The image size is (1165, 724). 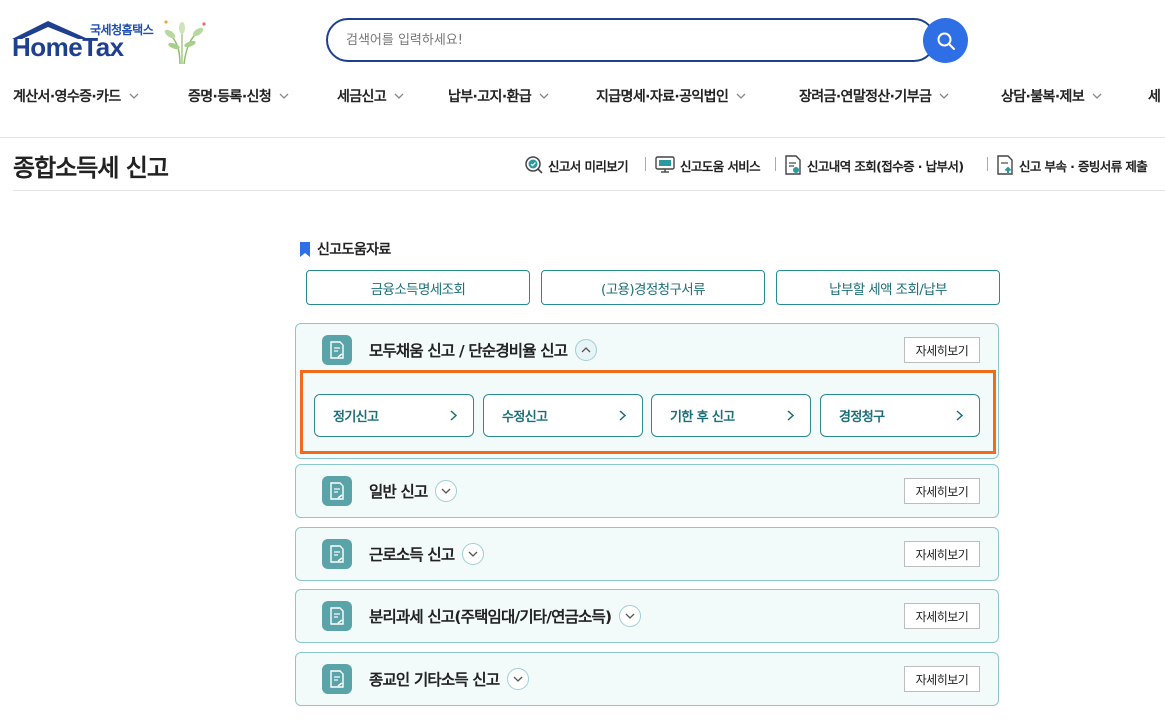 What do you see at coordinates (671, 96) in the screenshot?
I see `nav-payment-statements: 지급명세·자료·공익법인` at bounding box center [671, 96].